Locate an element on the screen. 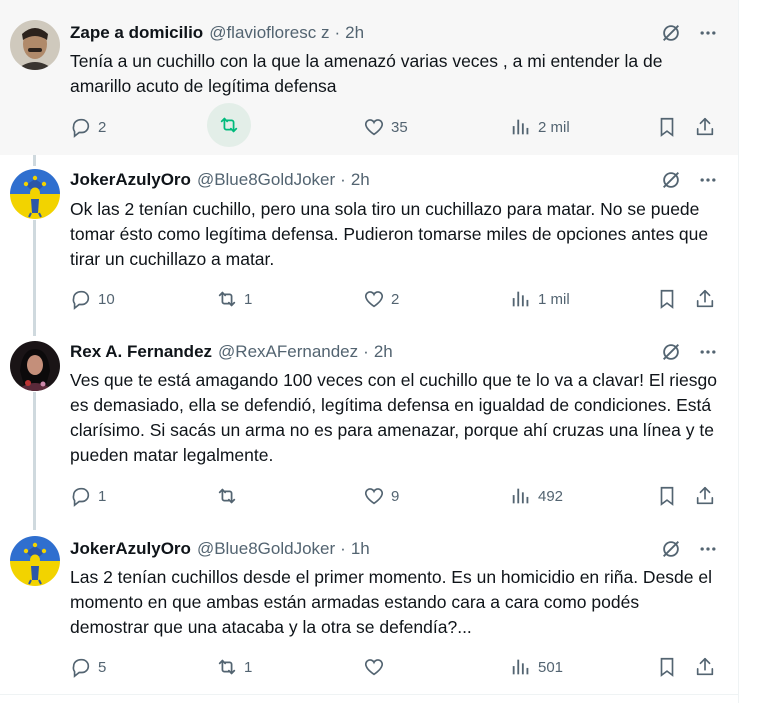  tweet-actions: 1 9 492 is located at coordinates (390, 496).